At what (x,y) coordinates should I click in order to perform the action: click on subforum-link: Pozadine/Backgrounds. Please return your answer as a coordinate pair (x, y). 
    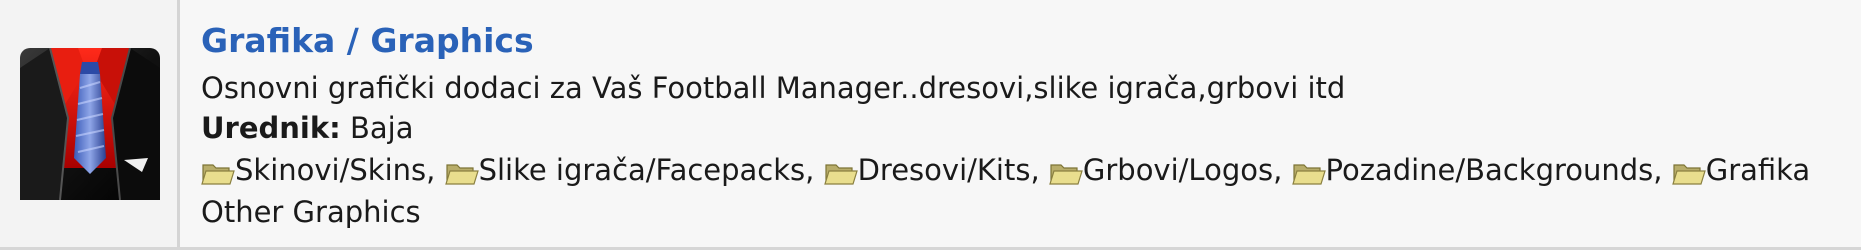
    Looking at the image, I should click on (1490, 170).